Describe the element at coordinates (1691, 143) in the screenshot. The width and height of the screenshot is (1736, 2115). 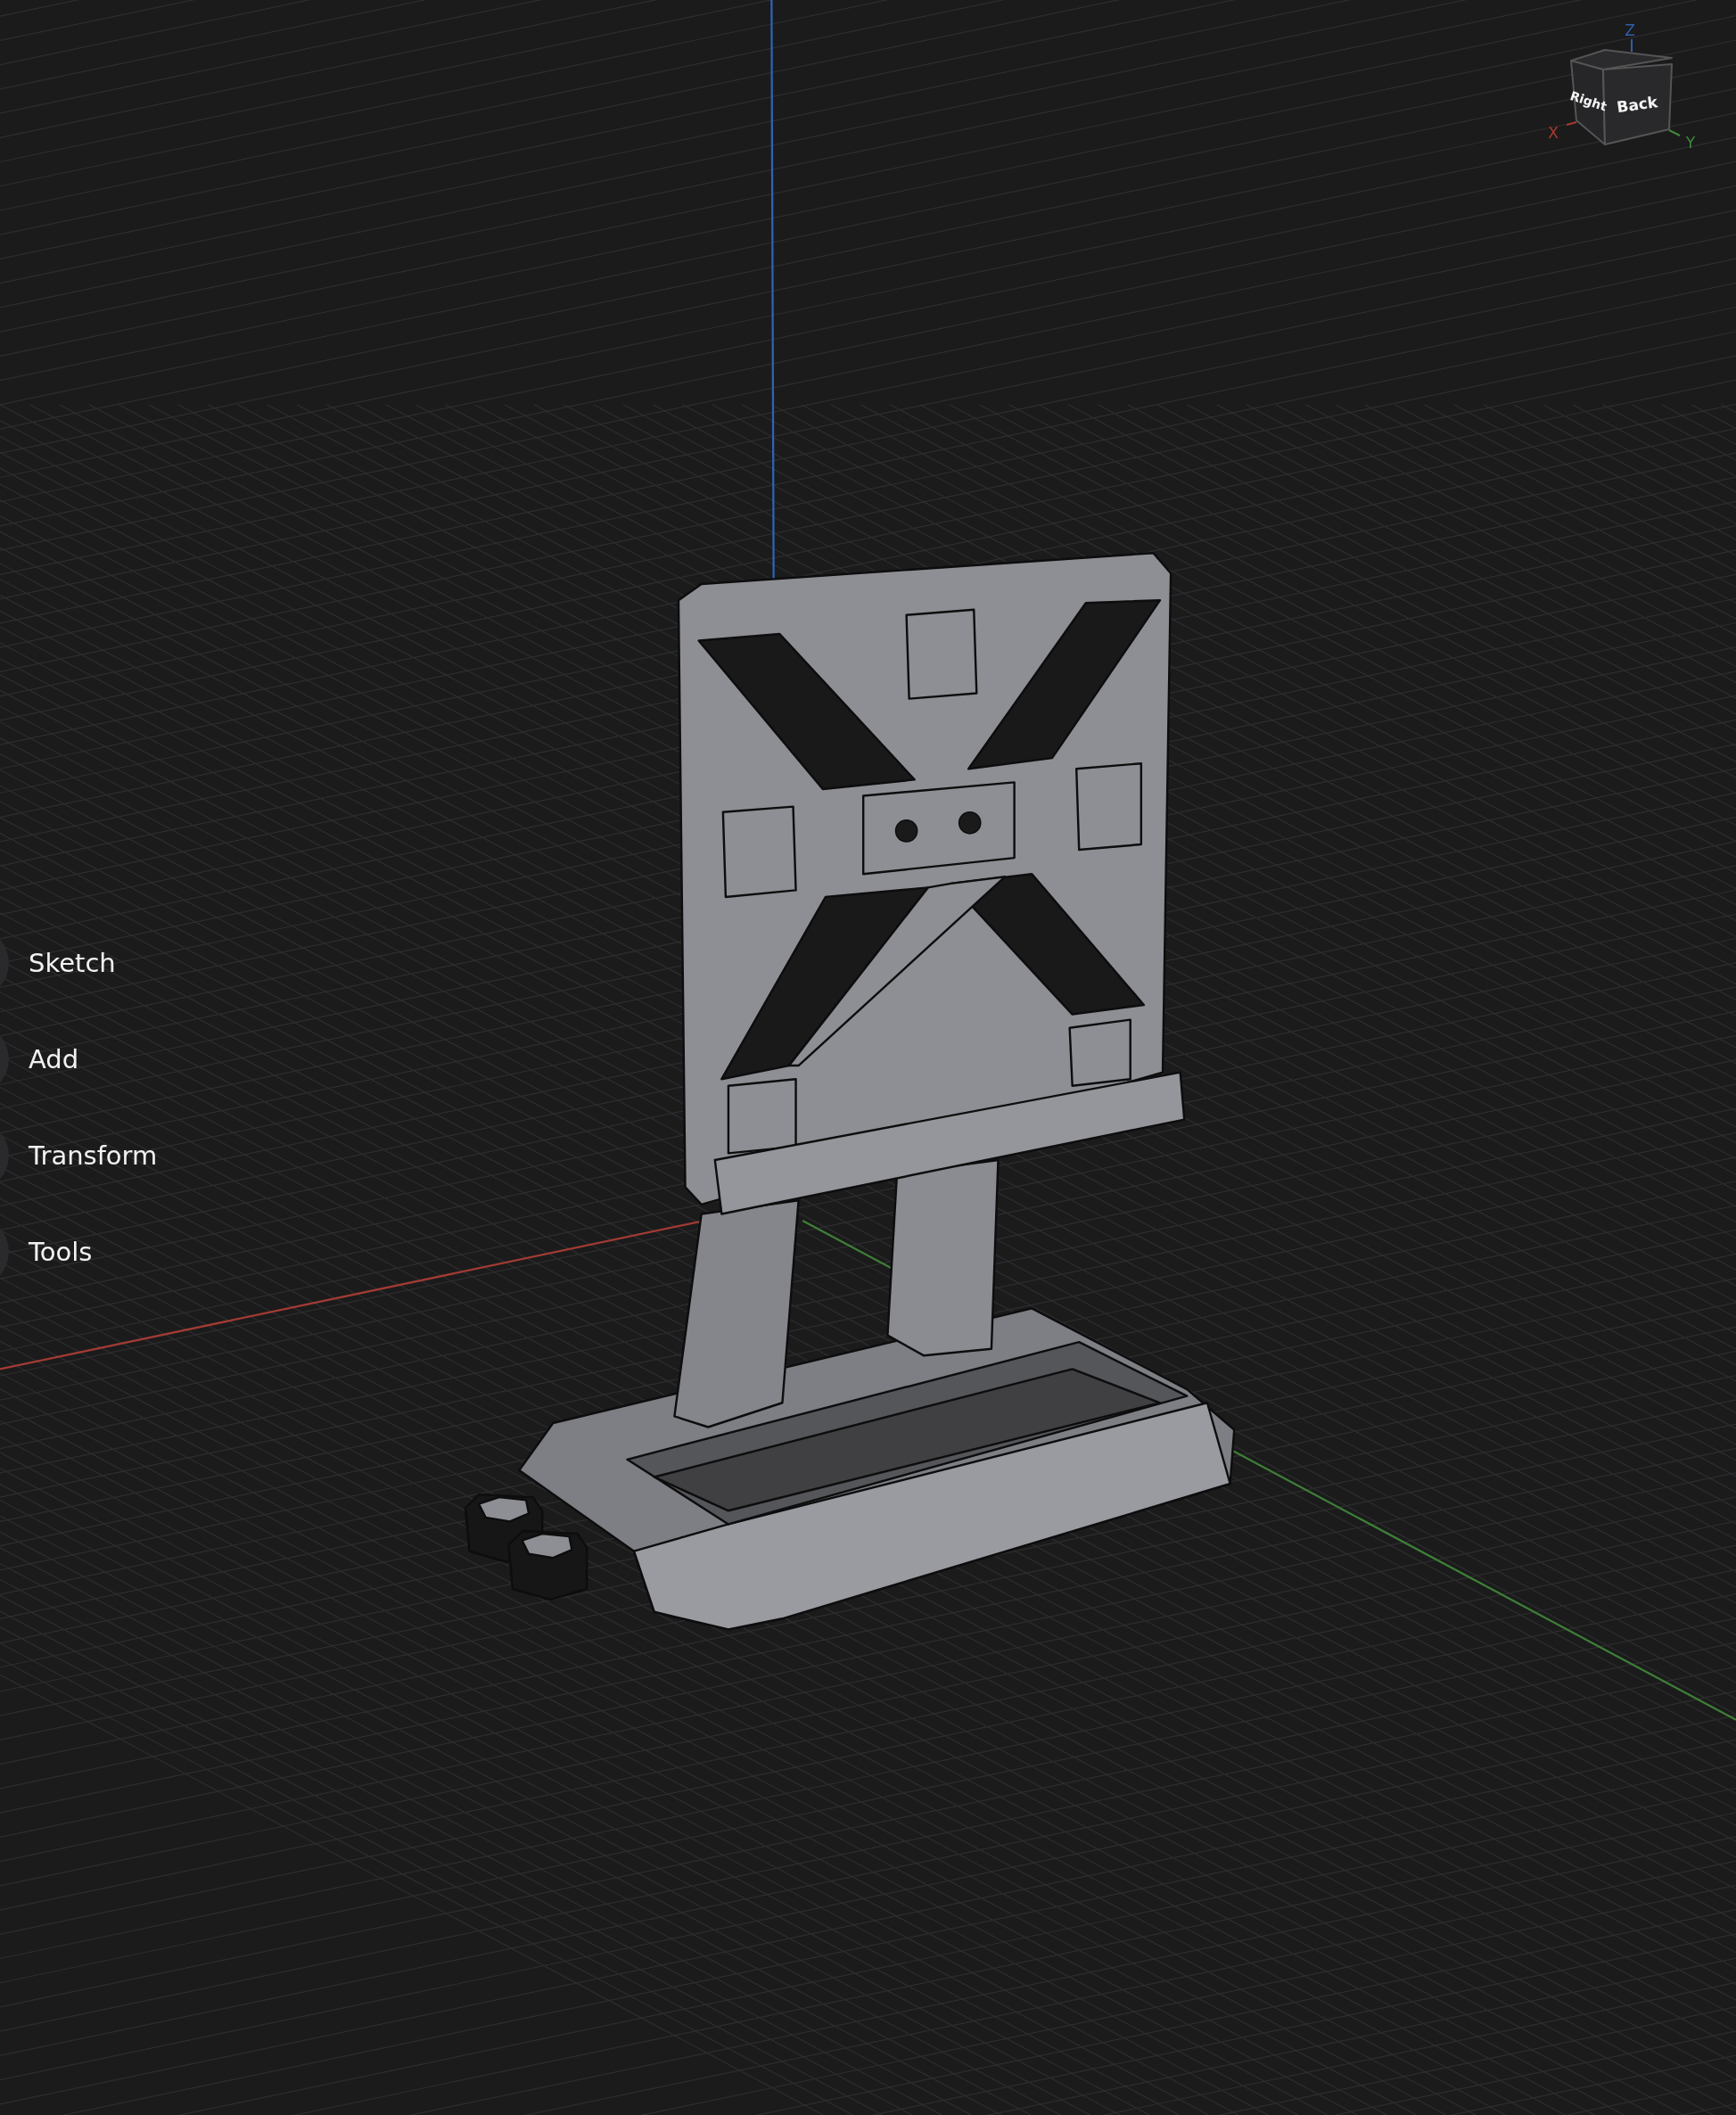
I see `axis-label: Y` at that location.